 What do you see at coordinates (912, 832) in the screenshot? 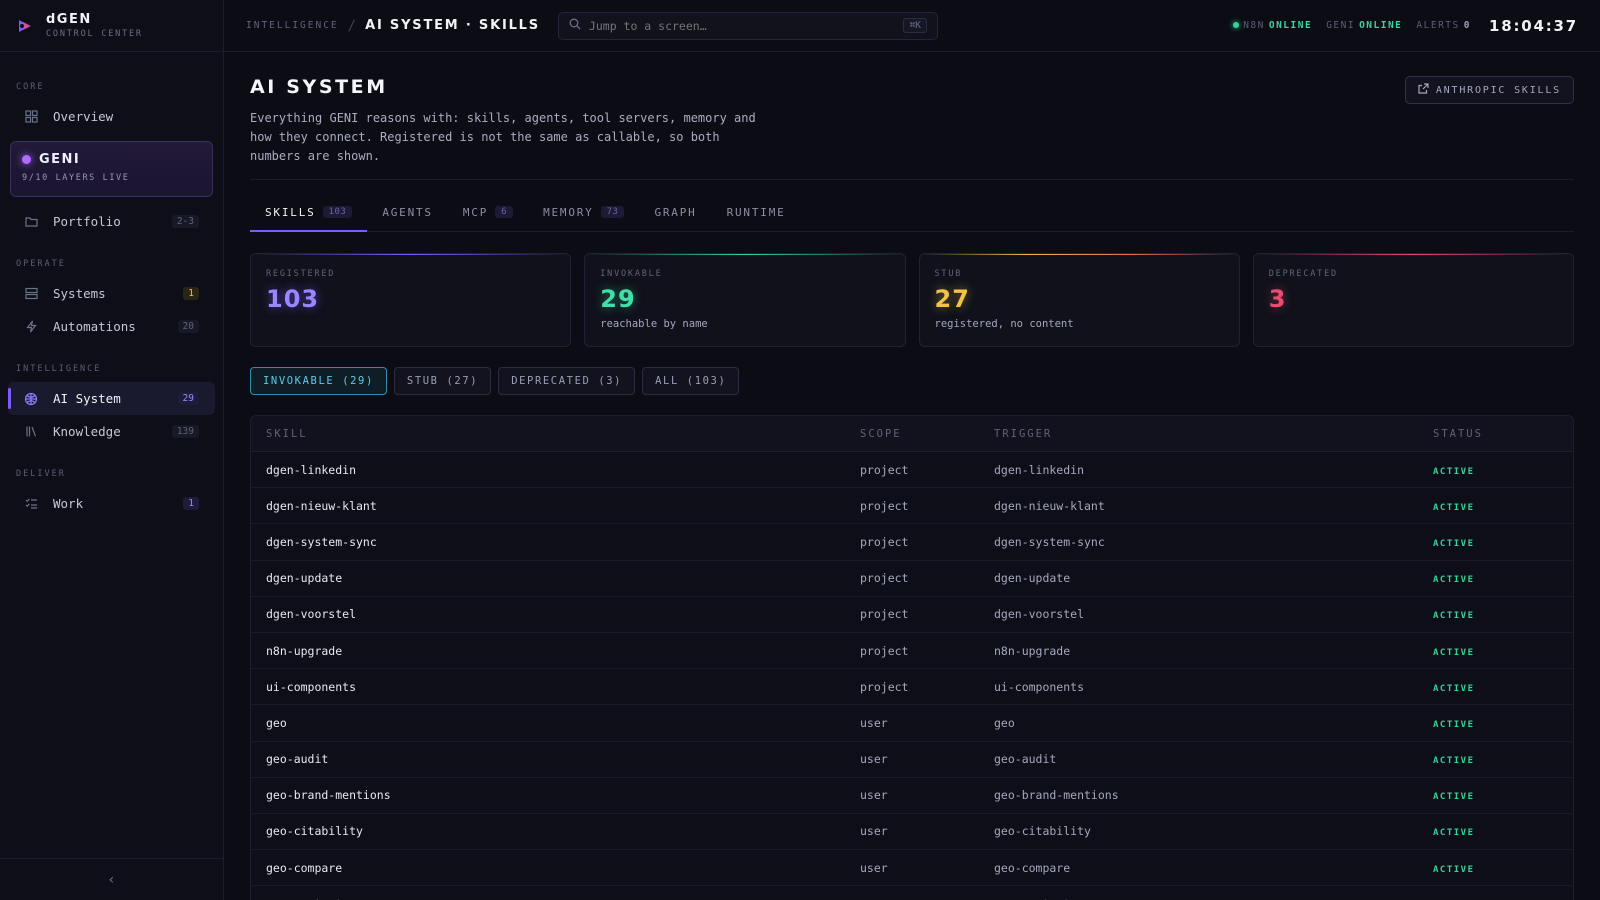
I see `table-row: geo-citability user geo-citability ACTIVE` at bounding box center [912, 832].